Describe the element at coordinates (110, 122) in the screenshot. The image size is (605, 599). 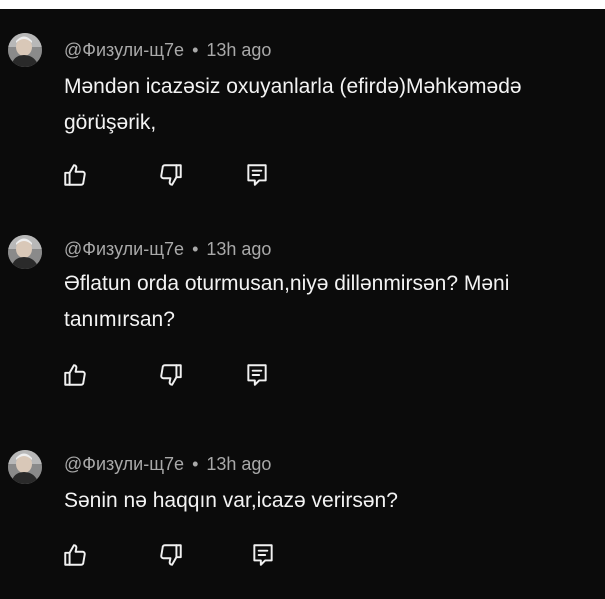
I see `comment-text-line: görüşərik,` at that location.